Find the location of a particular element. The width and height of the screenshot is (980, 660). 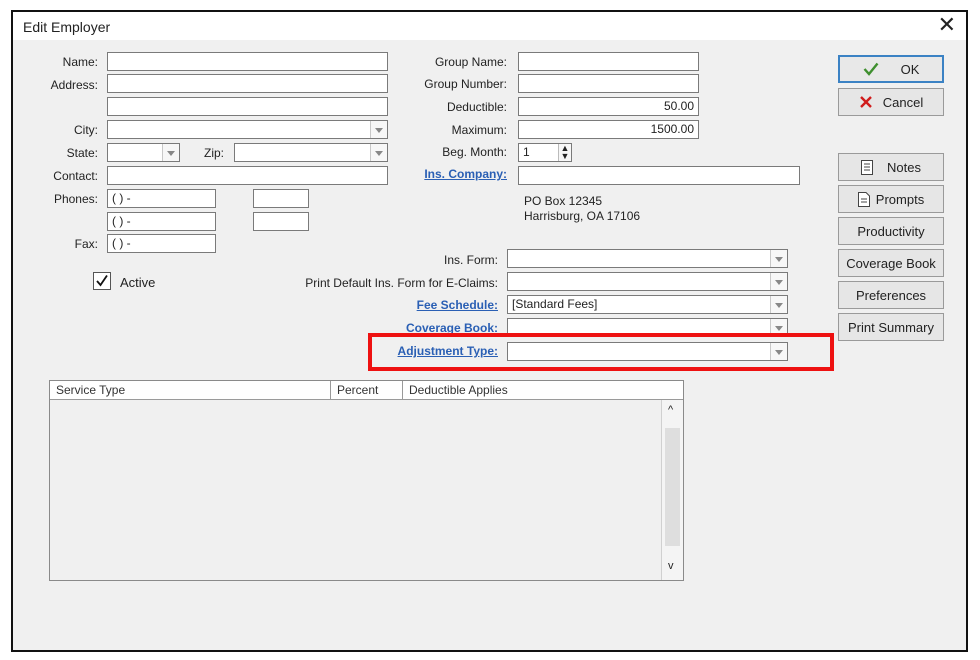

notes-button: Notes is located at coordinates (891, 167).